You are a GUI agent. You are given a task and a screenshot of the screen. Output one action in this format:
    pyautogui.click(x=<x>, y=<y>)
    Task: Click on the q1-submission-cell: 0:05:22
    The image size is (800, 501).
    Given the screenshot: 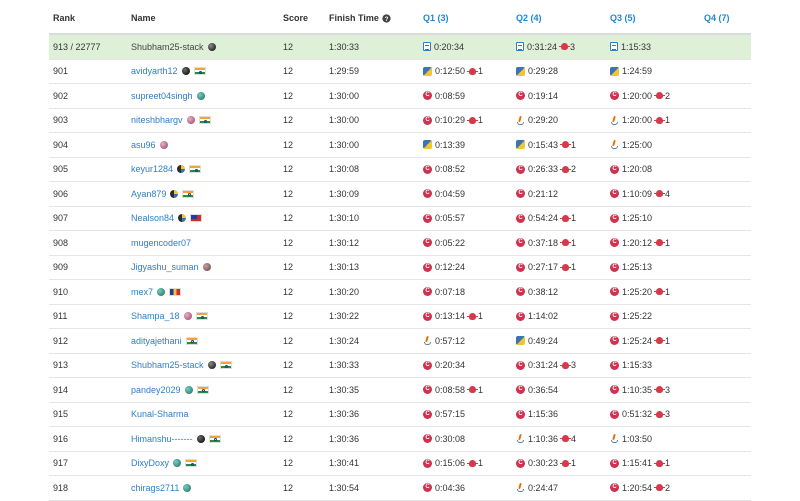 What is the action you would take?
    pyautogui.click(x=444, y=243)
    